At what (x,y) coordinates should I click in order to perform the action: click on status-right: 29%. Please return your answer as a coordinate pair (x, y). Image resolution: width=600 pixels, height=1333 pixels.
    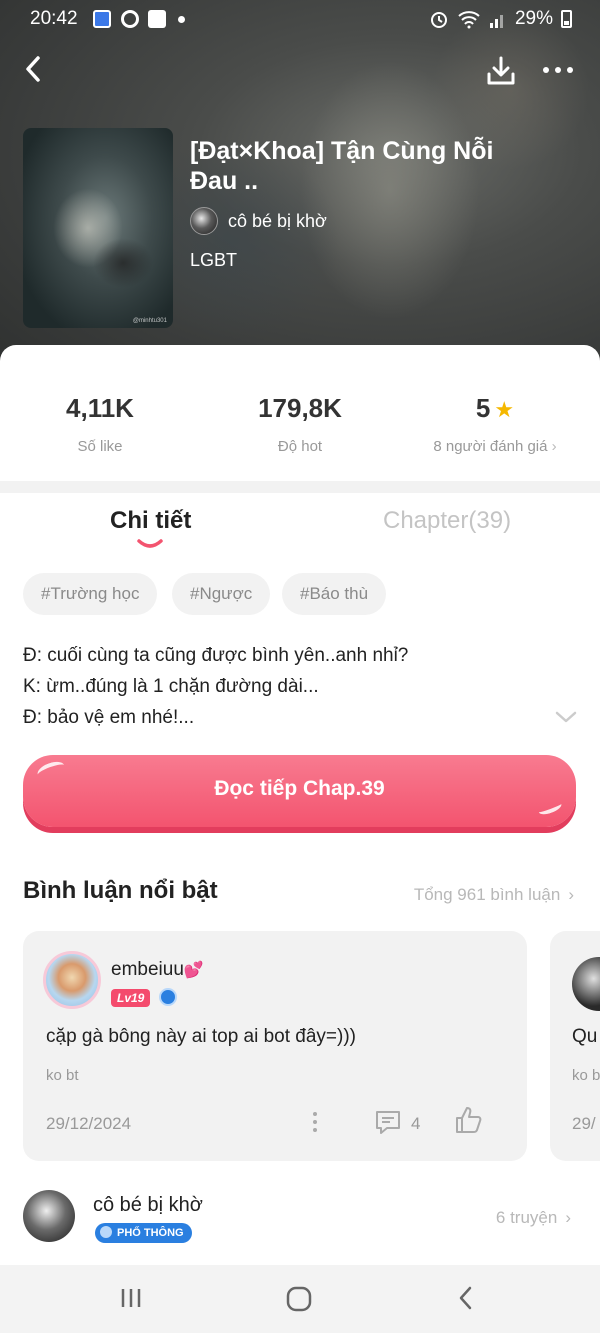
    Looking at the image, I should click on (500, 19).